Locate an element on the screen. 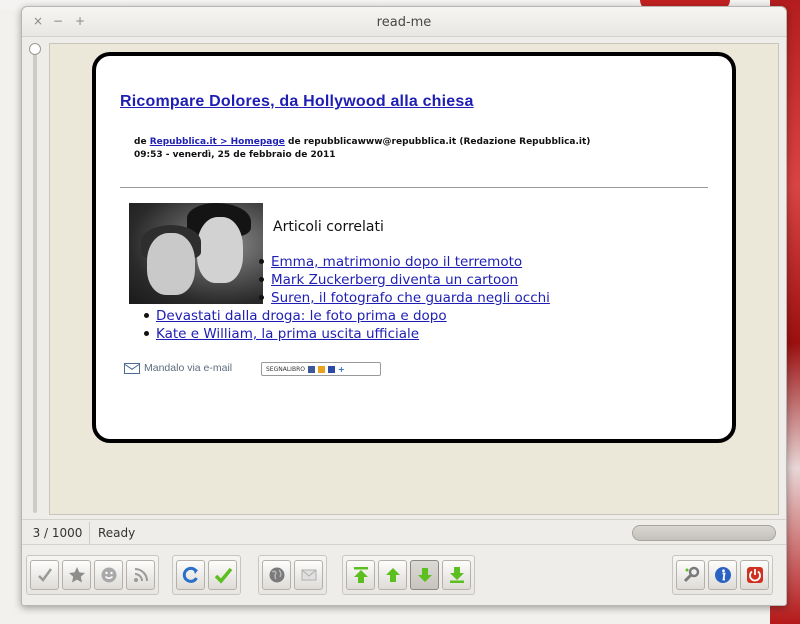  meta-prefix: de is located at coordinates (142, 142).